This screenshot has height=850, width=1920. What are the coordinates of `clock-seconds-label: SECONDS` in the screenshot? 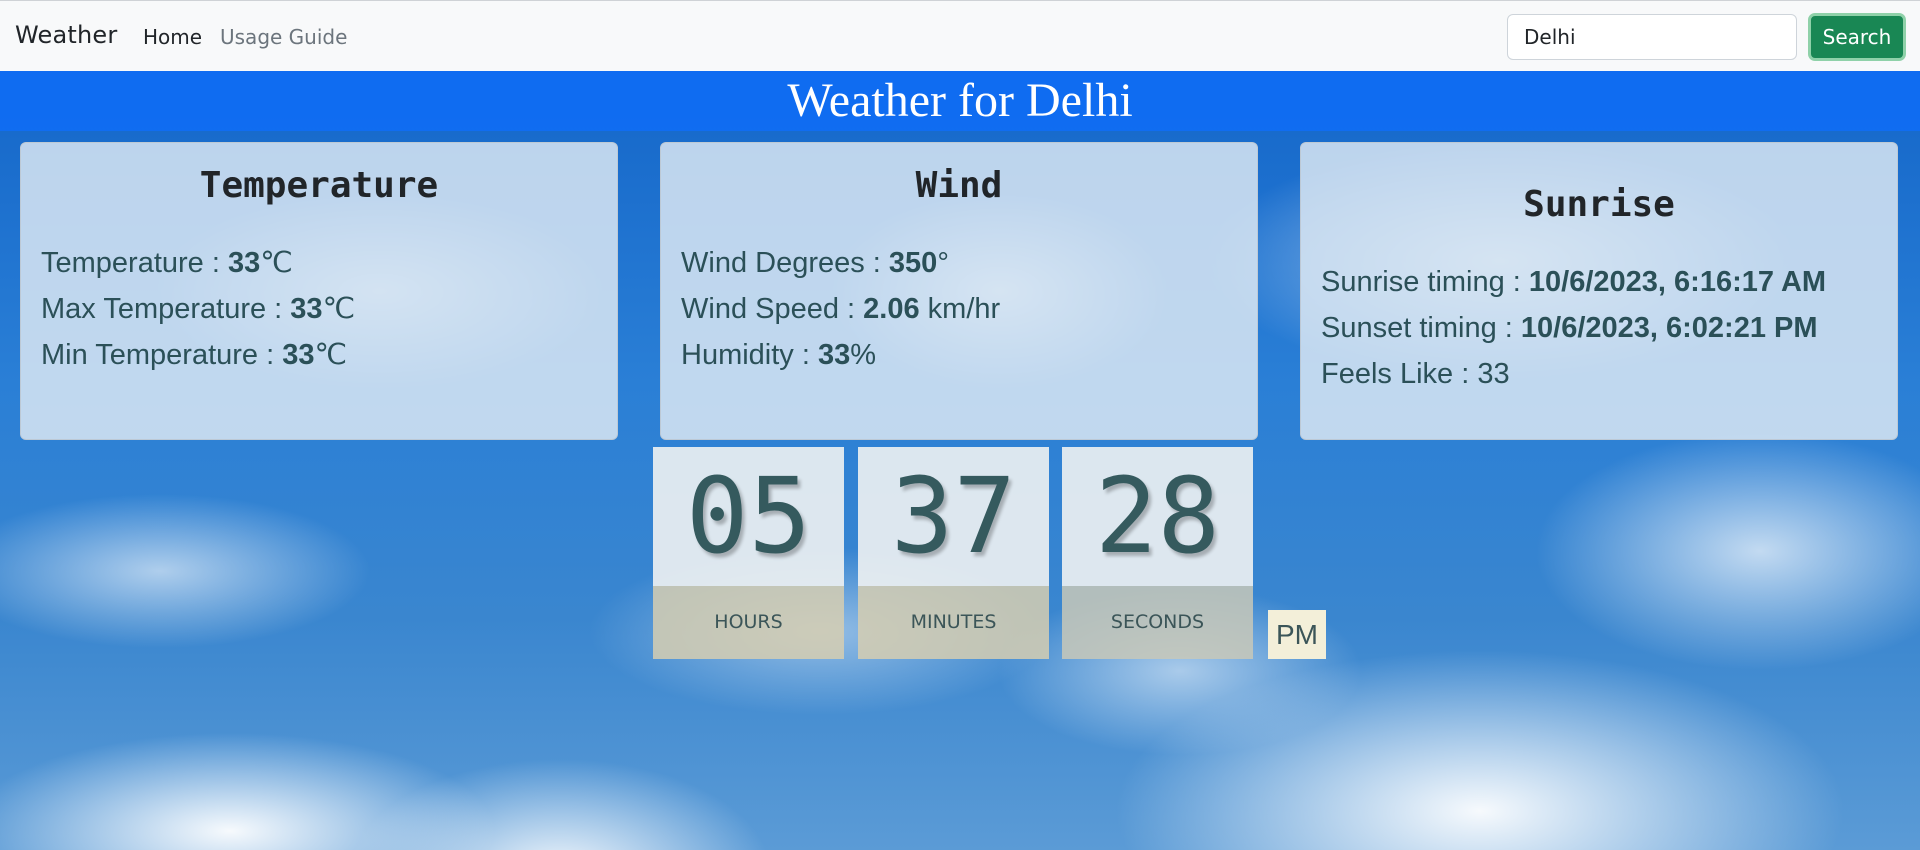 It's located at (1157, 622).